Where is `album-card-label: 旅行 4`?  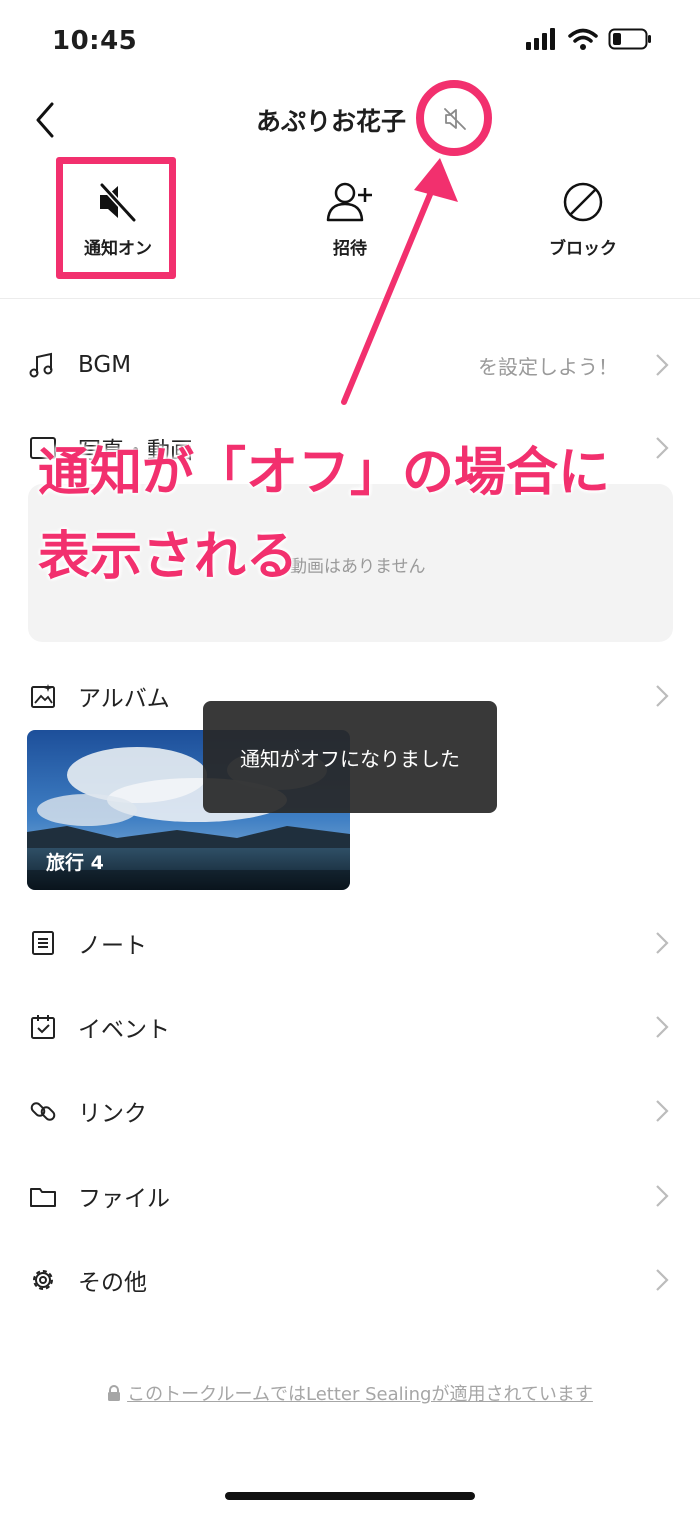
album-card-label: 旅行 4 is located at coordinates (75, 863).